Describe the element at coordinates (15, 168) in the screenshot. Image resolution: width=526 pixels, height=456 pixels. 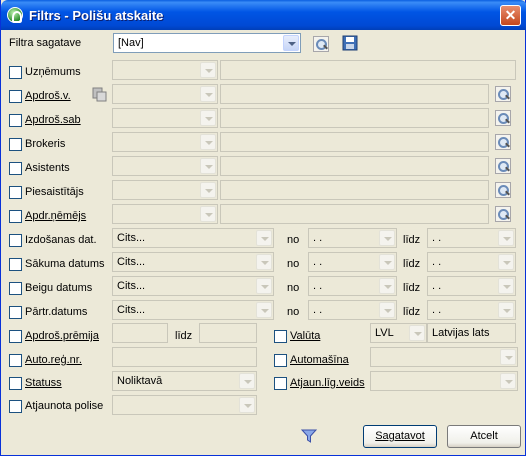
I see `asistents-checkbox` at that location.